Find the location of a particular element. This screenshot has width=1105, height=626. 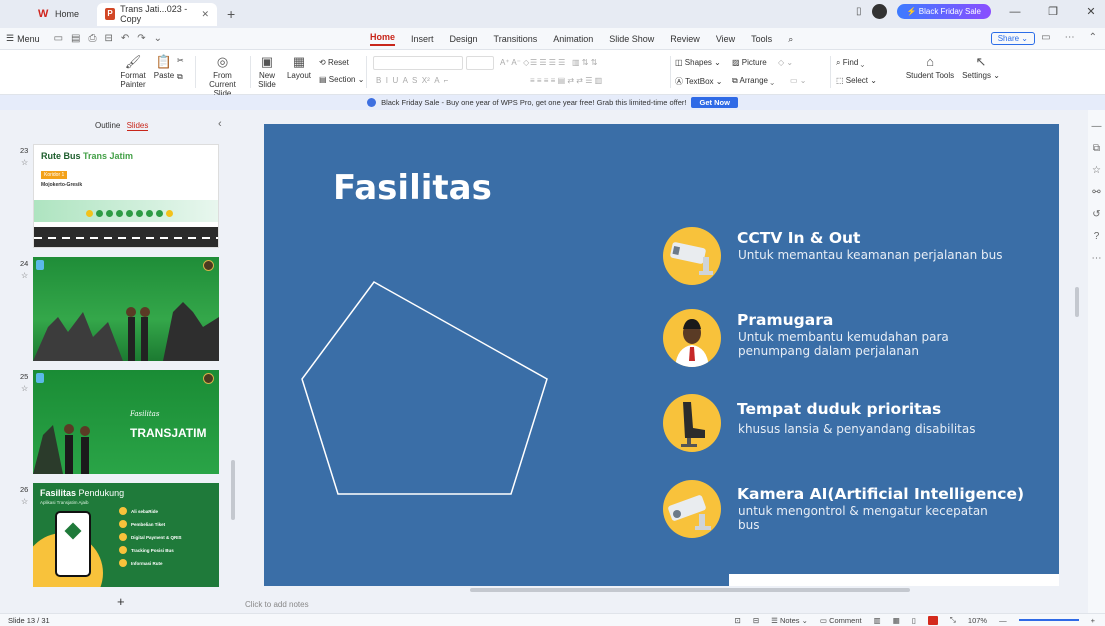

slide-thumbnail-25: Fasilitas TRANSJATIM is located at coordinates (126, 422).